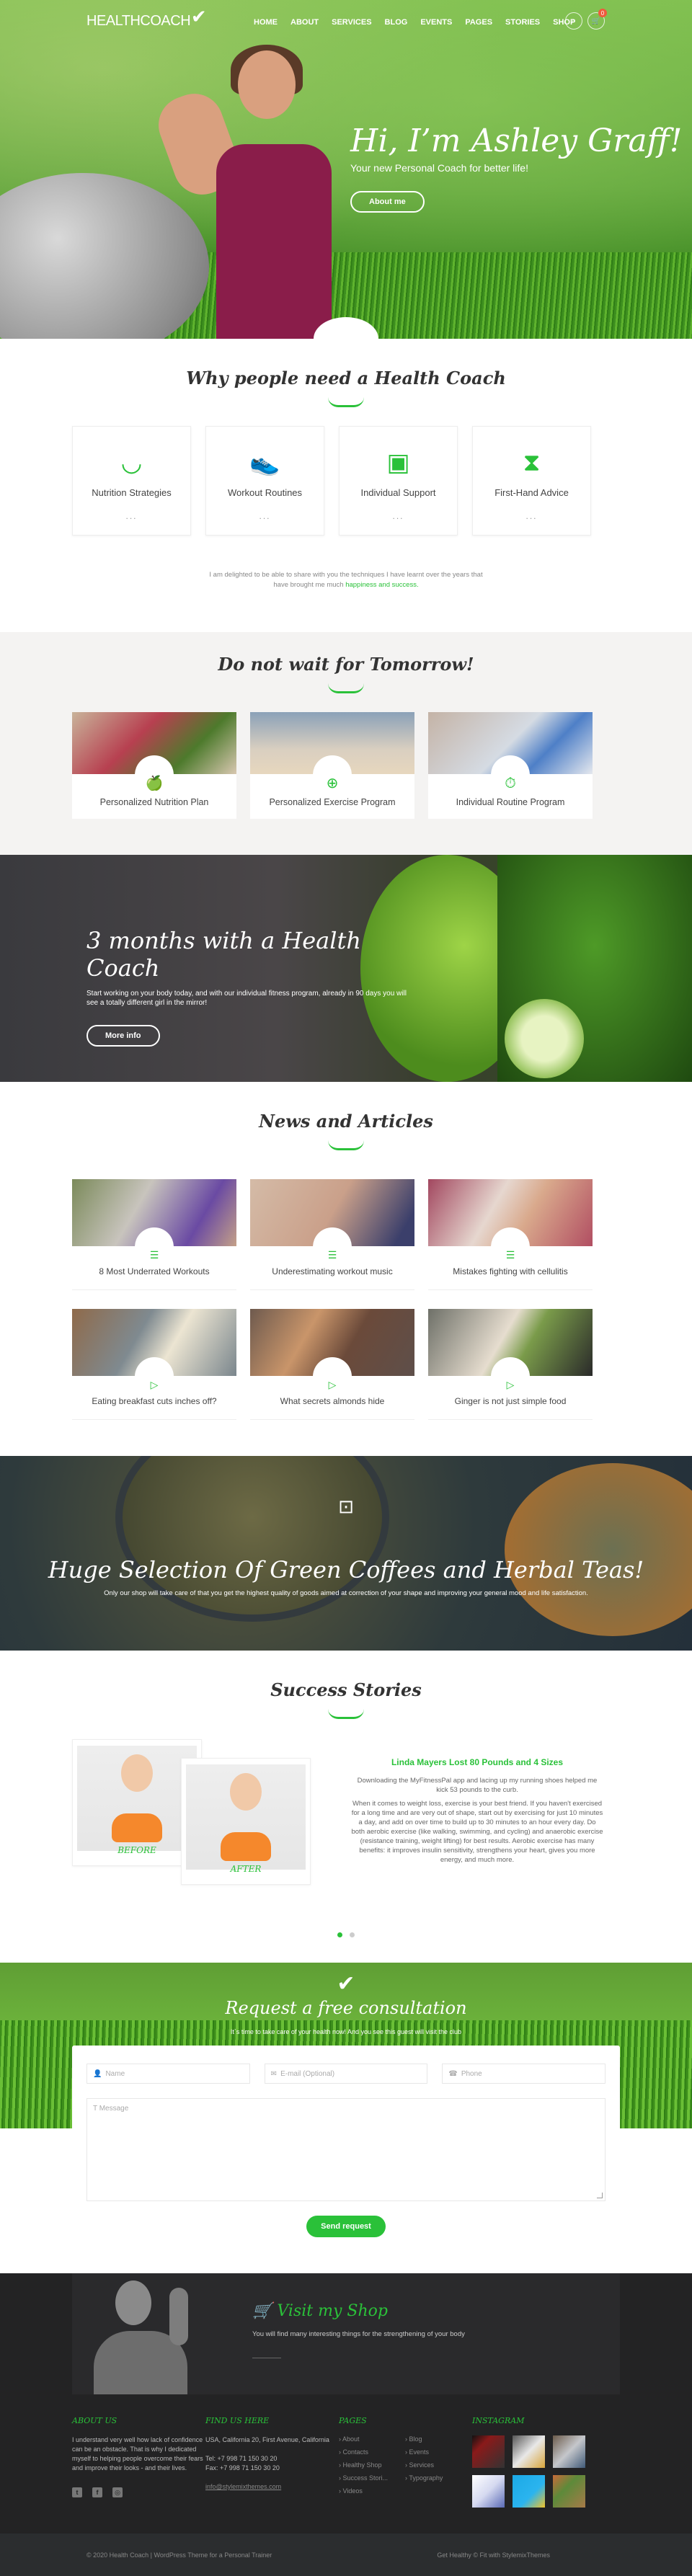 The height and width of the screenshot is (2576, 692). I want to click on user-icon: 👤, so click(97, 2073).